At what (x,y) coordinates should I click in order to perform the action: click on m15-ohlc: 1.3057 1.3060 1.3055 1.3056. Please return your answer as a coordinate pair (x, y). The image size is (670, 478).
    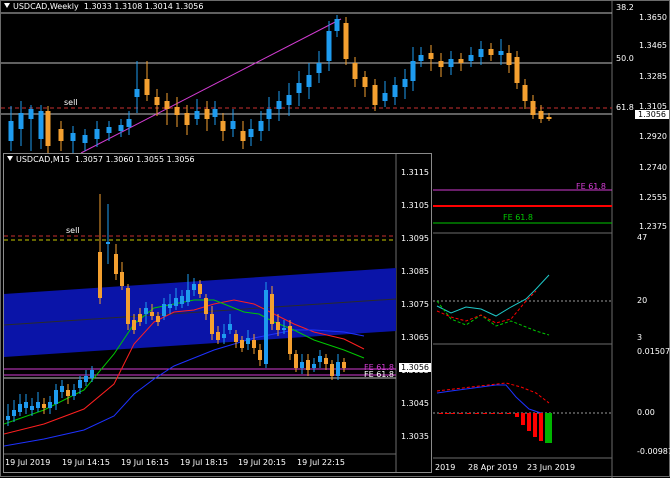
    Looking at the image, I should click on (135, 159).